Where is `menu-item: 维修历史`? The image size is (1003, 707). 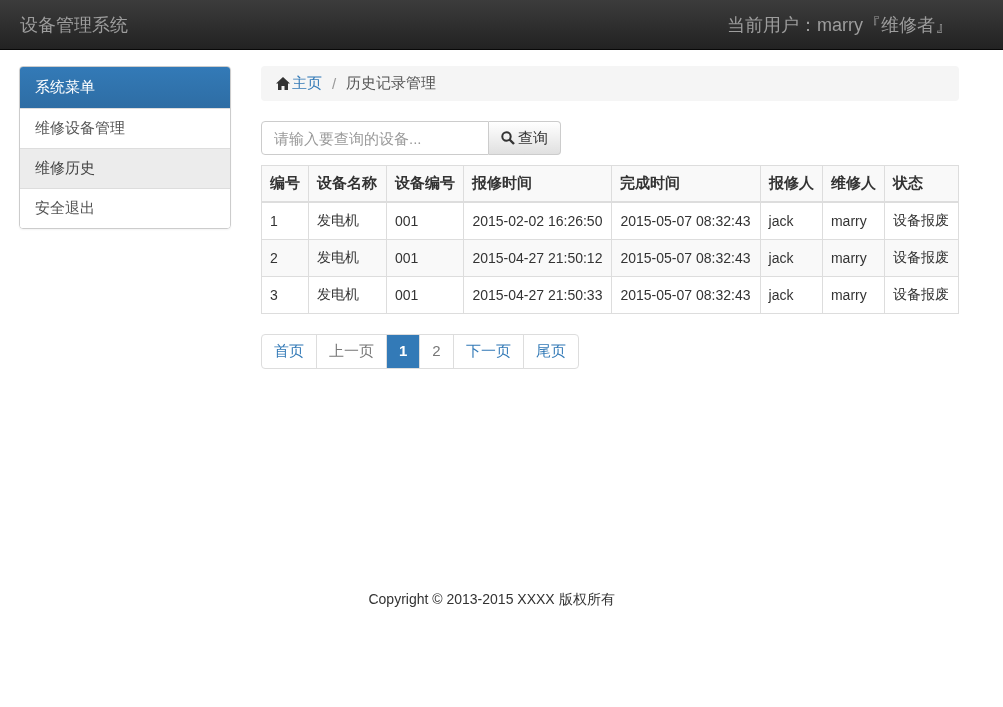 menu-item: 维修历史 is located at coordinates (125, 168).